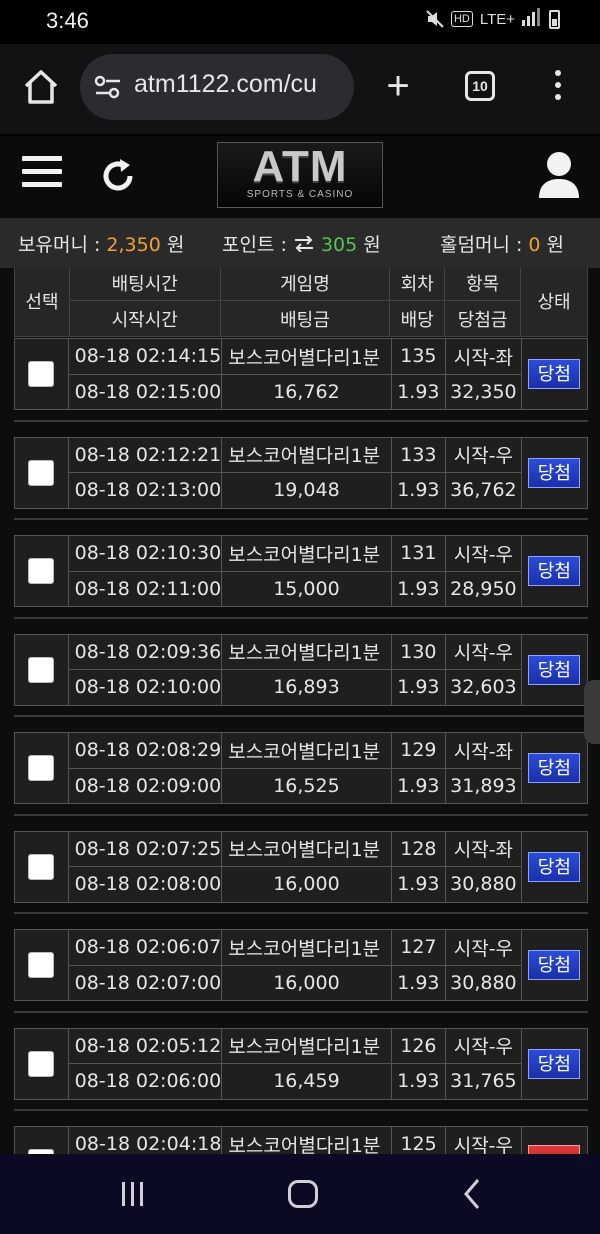  I want to click on site-logo: ATM SPORTS & CASINO, so click(300, 175).